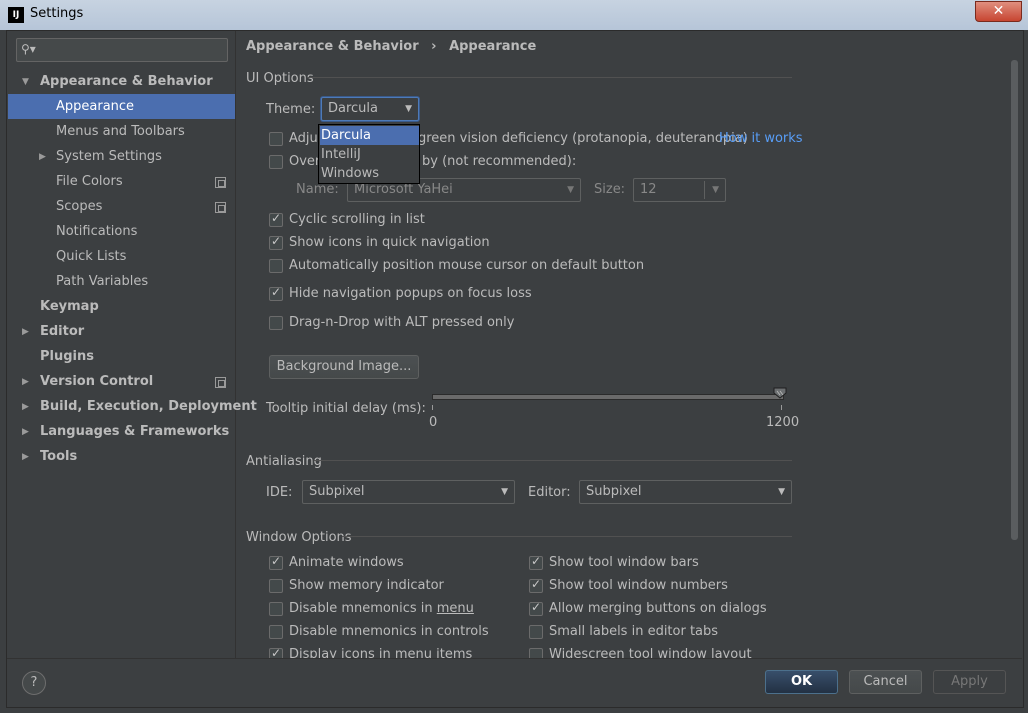 This screenshot has width=1028, height=713. What do you see at coordinates (96, 381) in the screenshot?
I see `sidebar-item-version-control: Version Control` at bounding box center [96, 381].